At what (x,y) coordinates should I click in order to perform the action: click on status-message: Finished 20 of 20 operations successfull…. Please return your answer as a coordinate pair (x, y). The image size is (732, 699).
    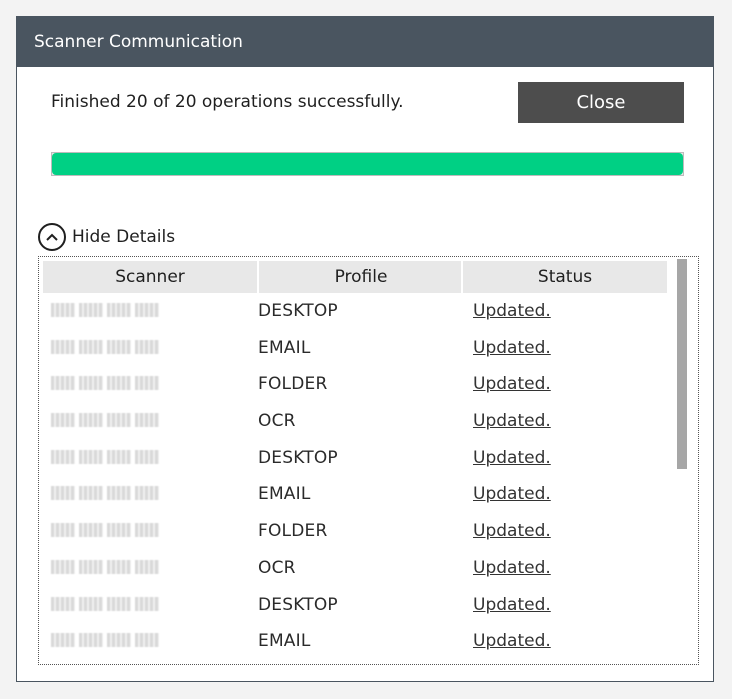
    Looking at the image, I should click on (227, 102).